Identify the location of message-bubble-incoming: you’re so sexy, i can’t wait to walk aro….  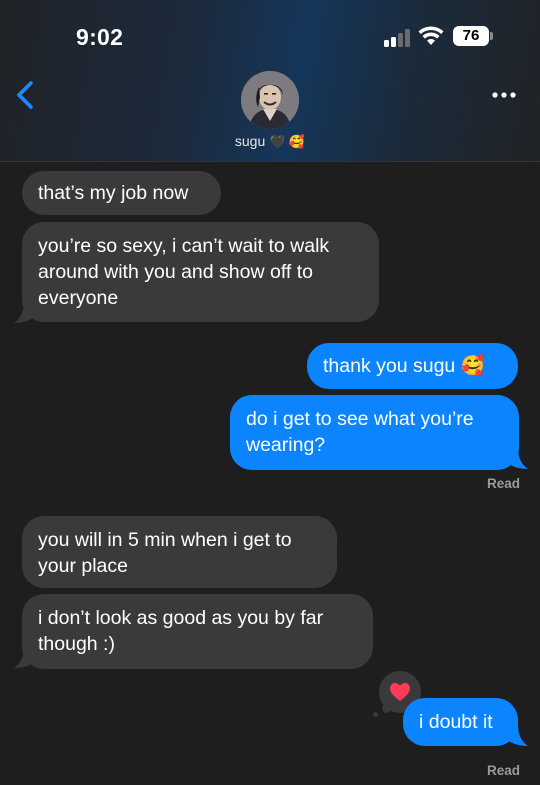
(200, 272).